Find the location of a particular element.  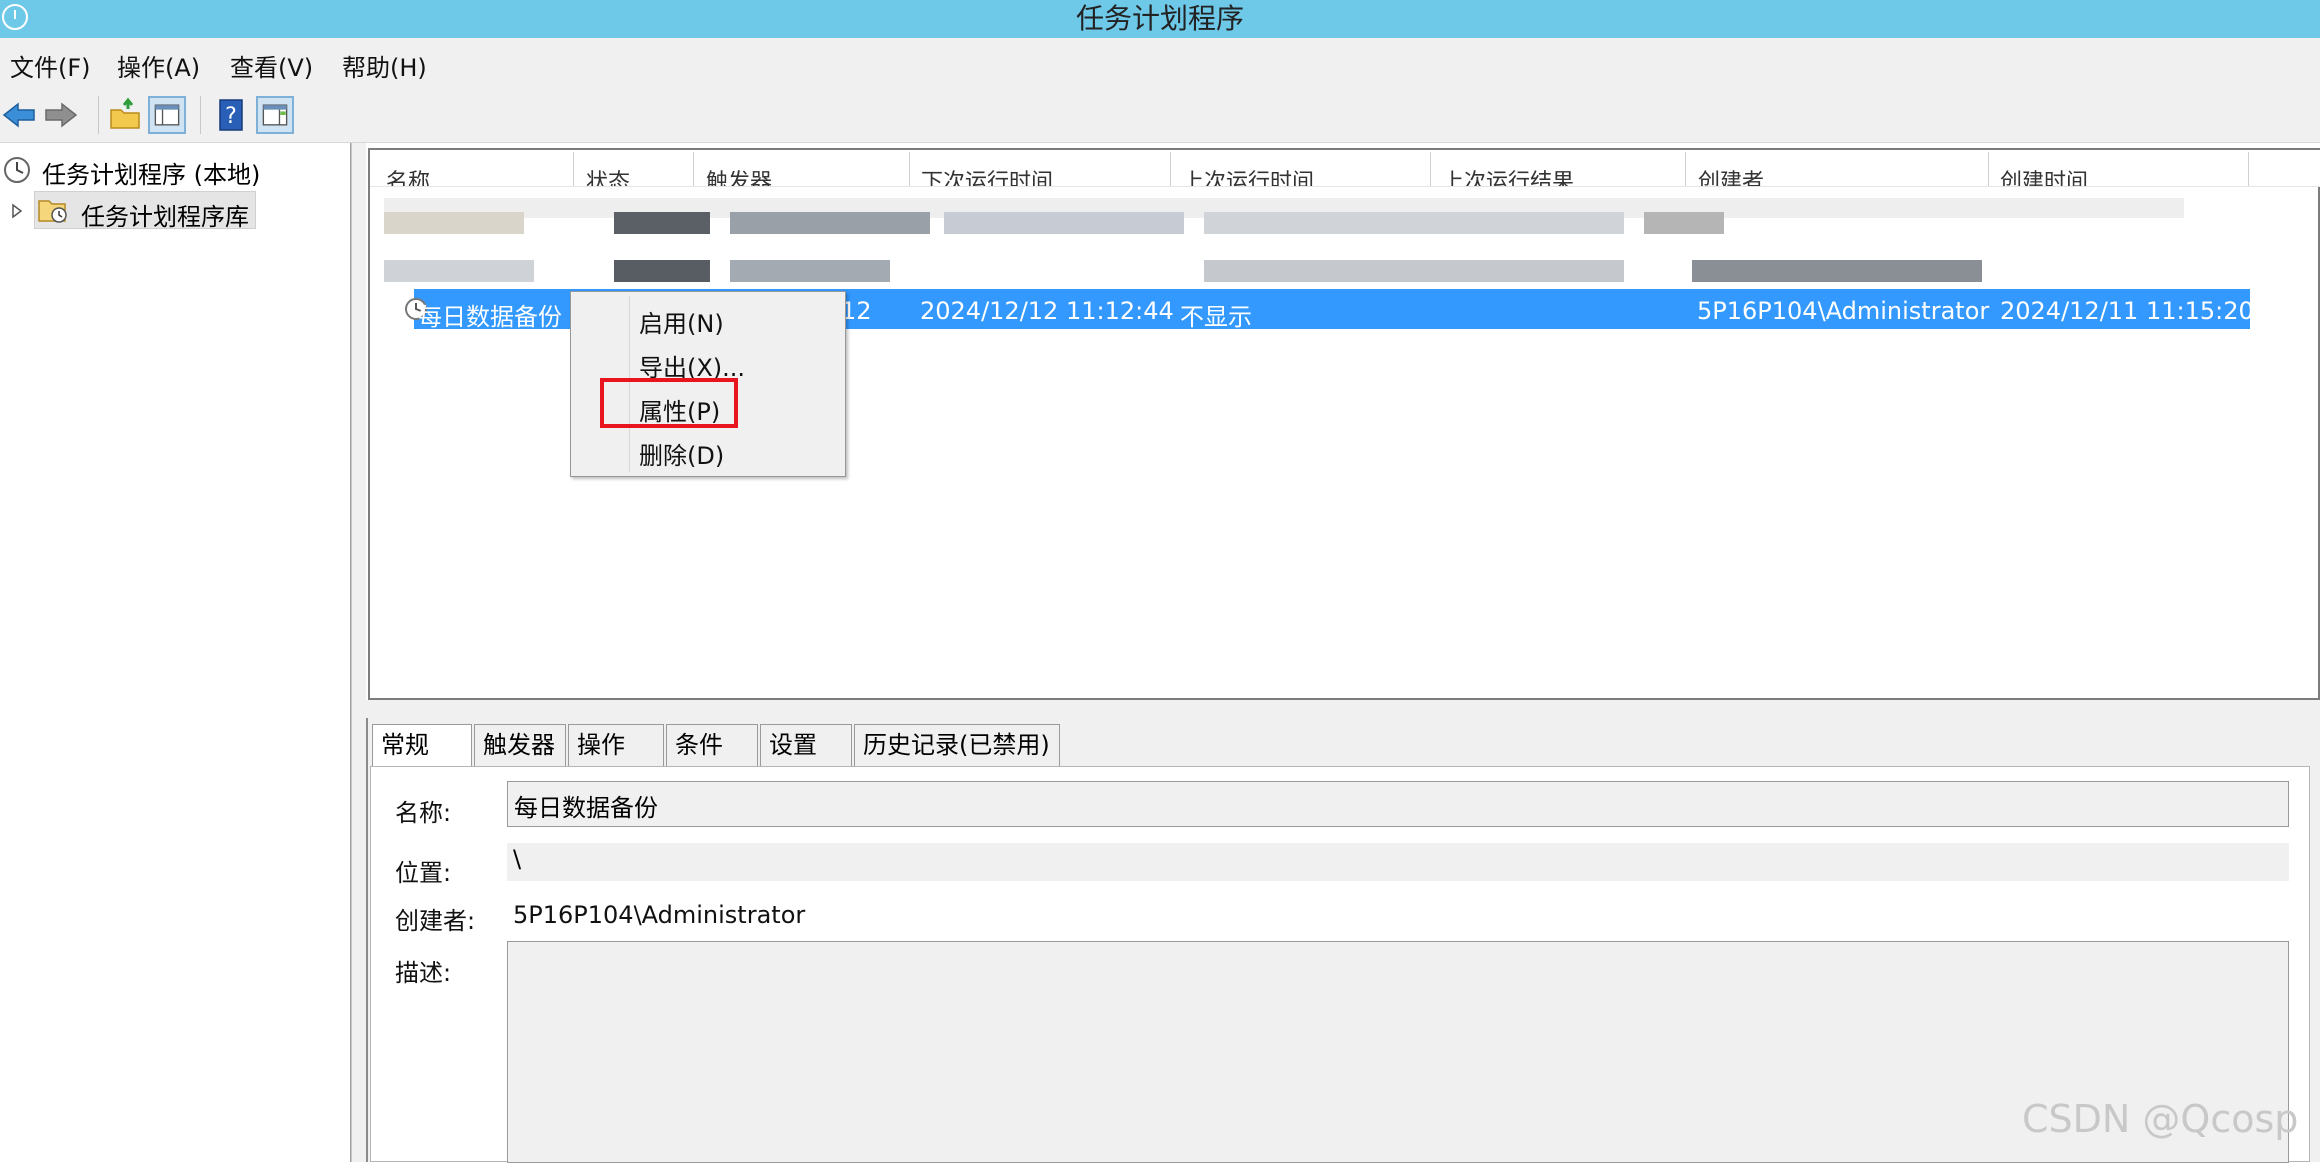

console-tree: 任务计划程序 (本地) 任务计划程序库 is located at coordinates (175, 652).